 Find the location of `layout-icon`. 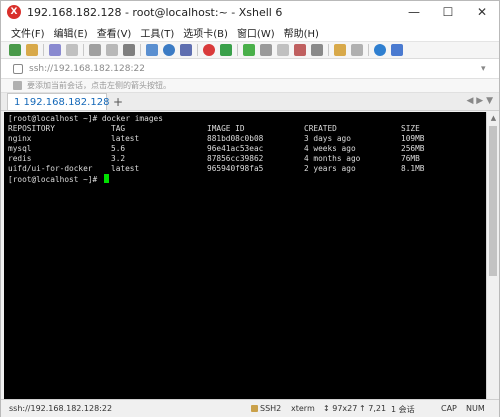

layout-icon is located at coordinates (357, 50).